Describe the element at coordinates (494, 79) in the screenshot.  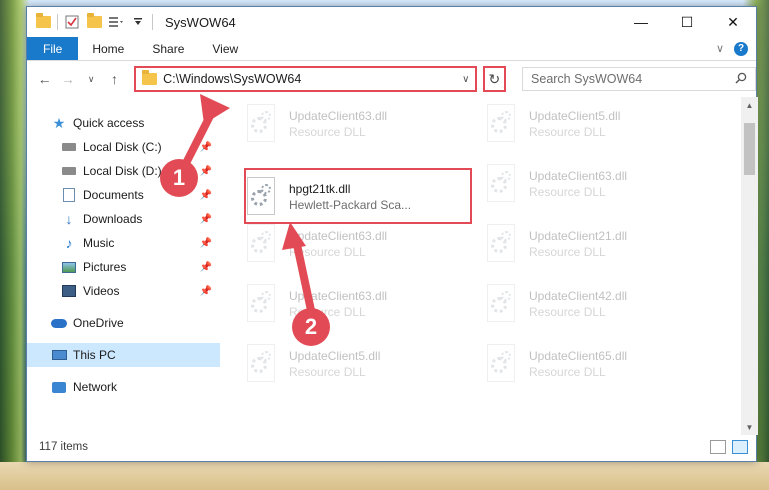
I see `refresh-button: ↻` at that location.